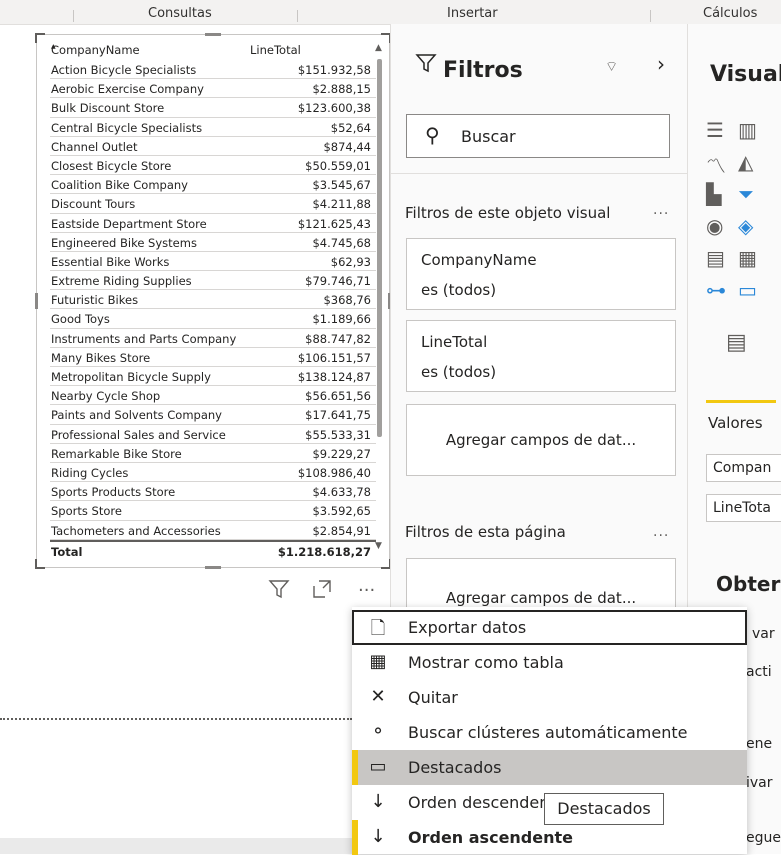 The image size is (781, 855). What do you see at coordinates (485, 532) in the screenshot?
I see `page-filters-heading: Filtros de esta página` at bounding box center [485, 532].